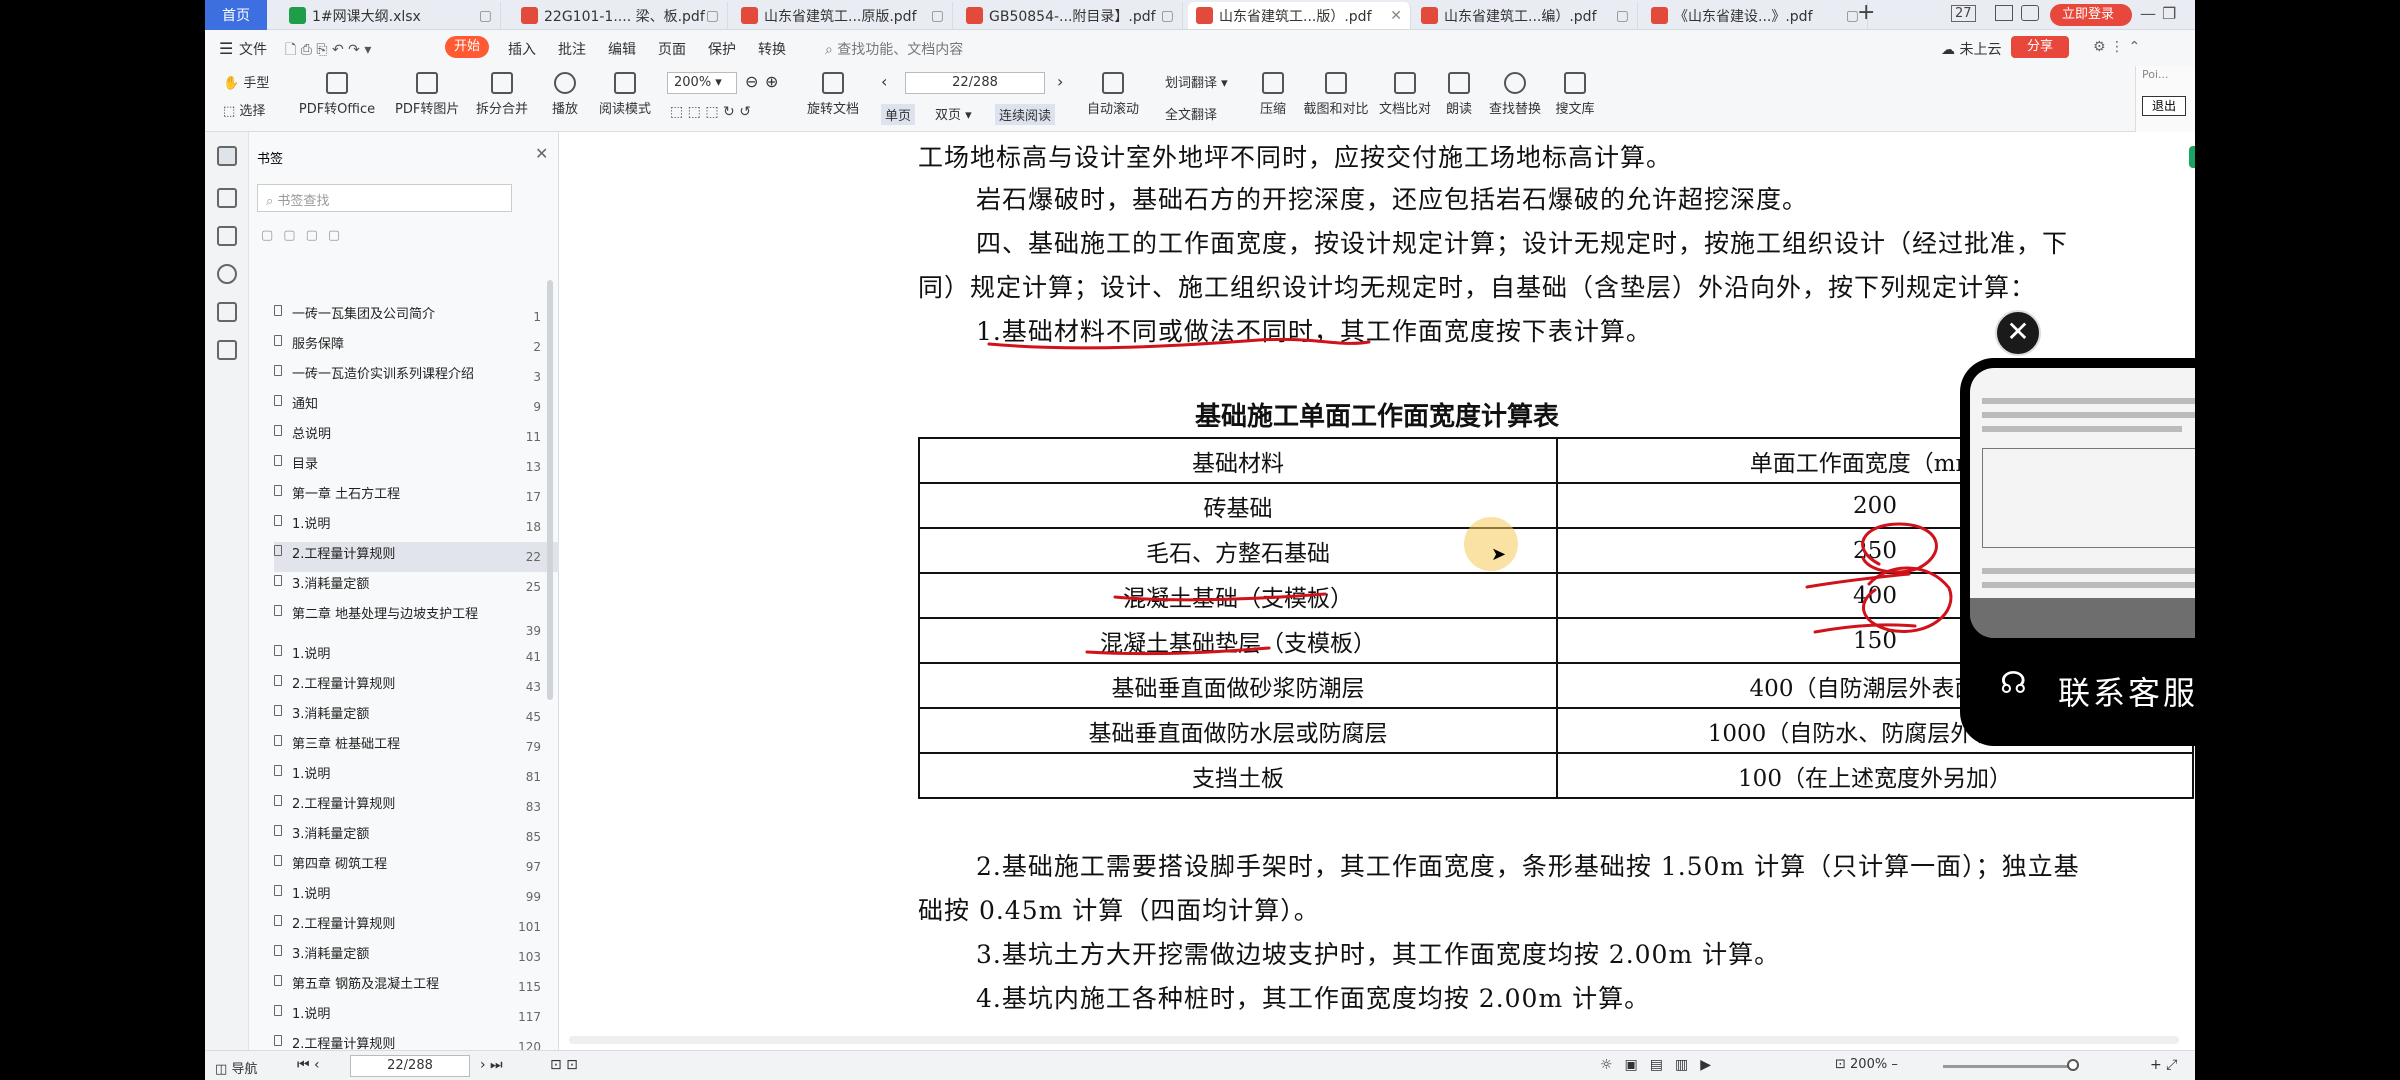 The width and height of the screenshot is (2400, 1080). I want to click on bookmark-item: 1.说明 41, so click(416, 657).